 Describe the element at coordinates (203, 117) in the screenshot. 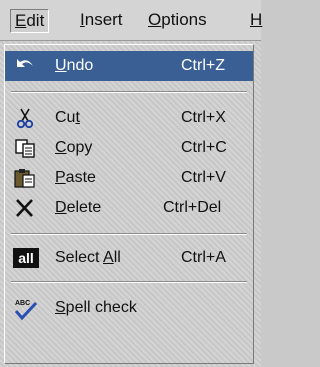

I see `shortcut-text: Ctrl+X` at that location.